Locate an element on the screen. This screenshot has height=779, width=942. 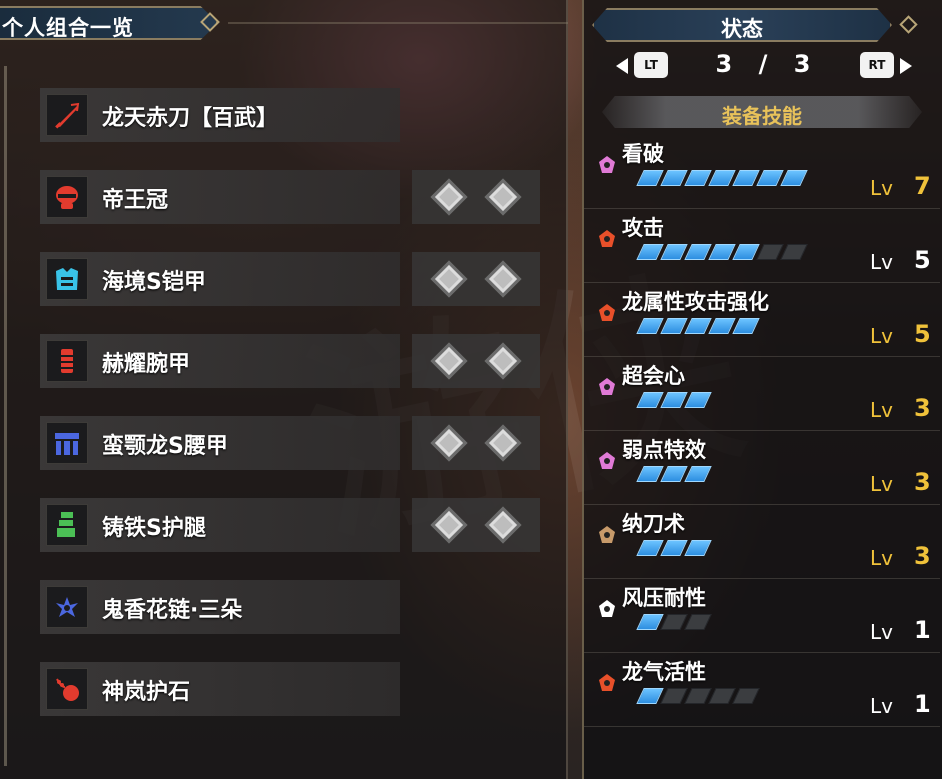
skill-entry: 弱点特效 Lv 3 is located at coordinates (762, 468).